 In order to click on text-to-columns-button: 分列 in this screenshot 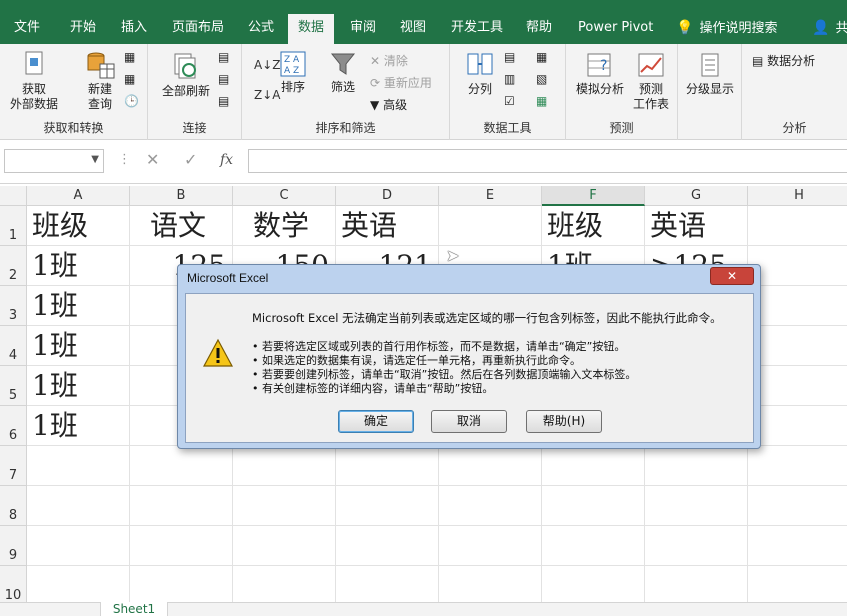, I will do `click(480, 73)`.